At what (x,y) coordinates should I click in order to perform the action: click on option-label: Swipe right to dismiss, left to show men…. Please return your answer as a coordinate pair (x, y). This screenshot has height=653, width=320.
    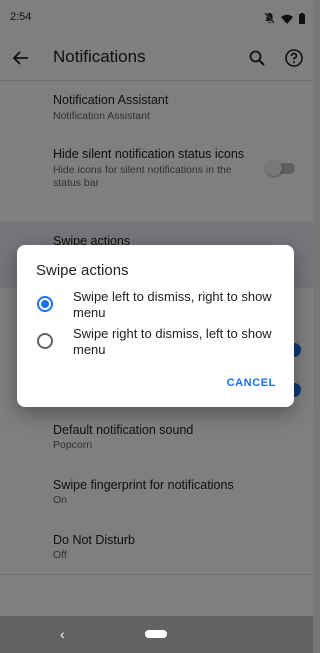
    Looking at the image, I should click on (172, 341).